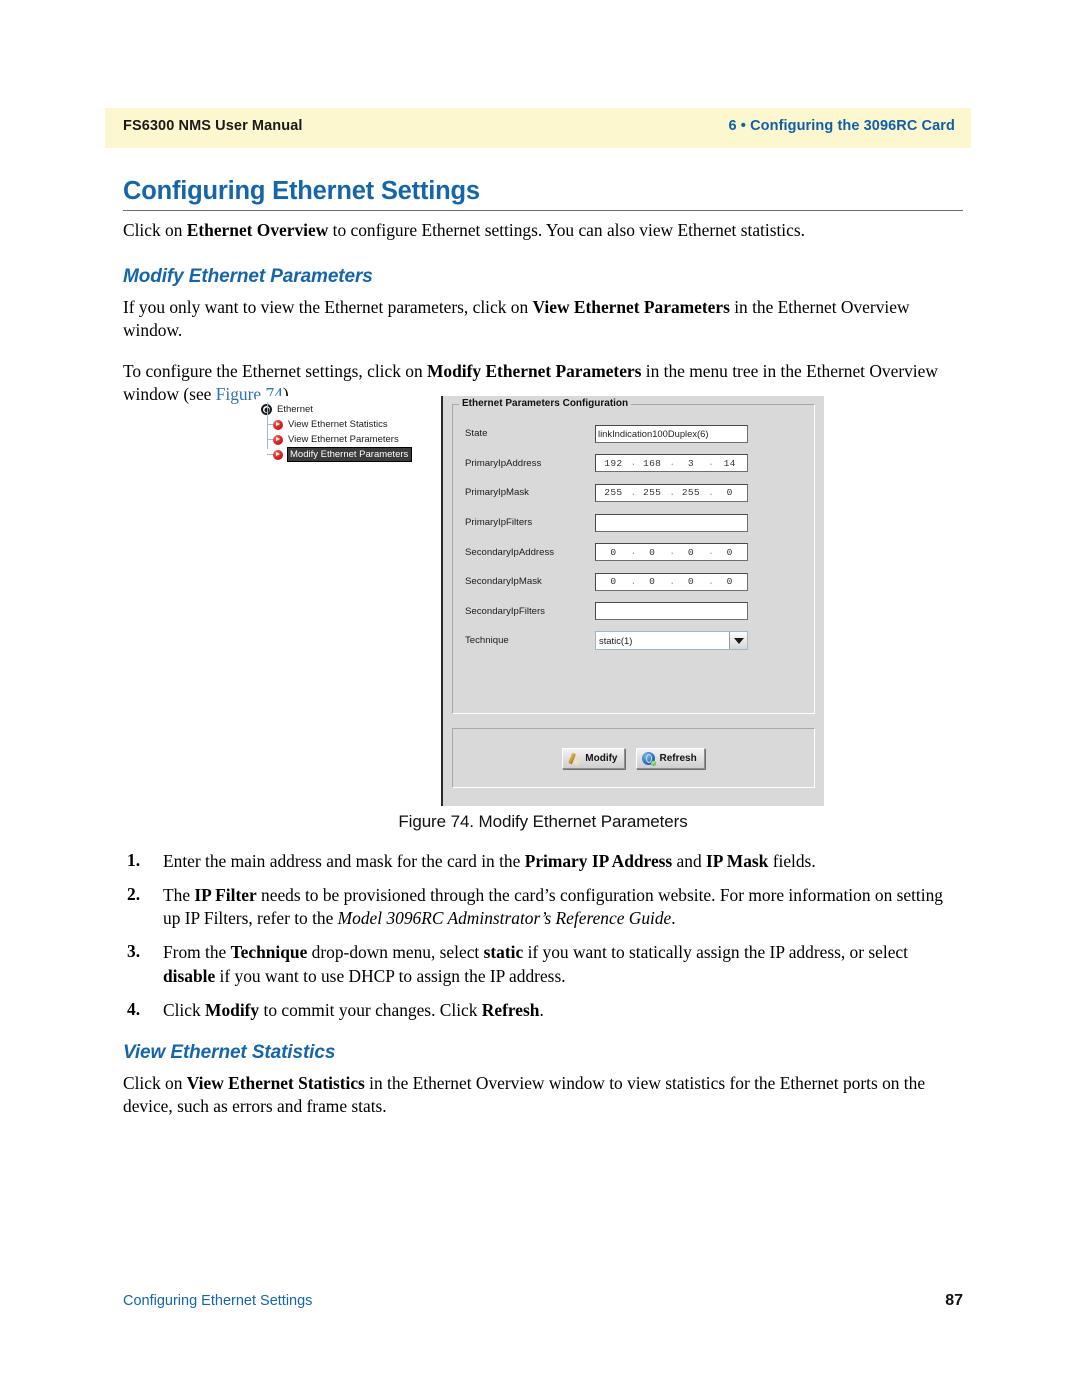  Describe the element at coordinates (197, 952) in the screenshot. I see `step-3-p1: From the` at that location.